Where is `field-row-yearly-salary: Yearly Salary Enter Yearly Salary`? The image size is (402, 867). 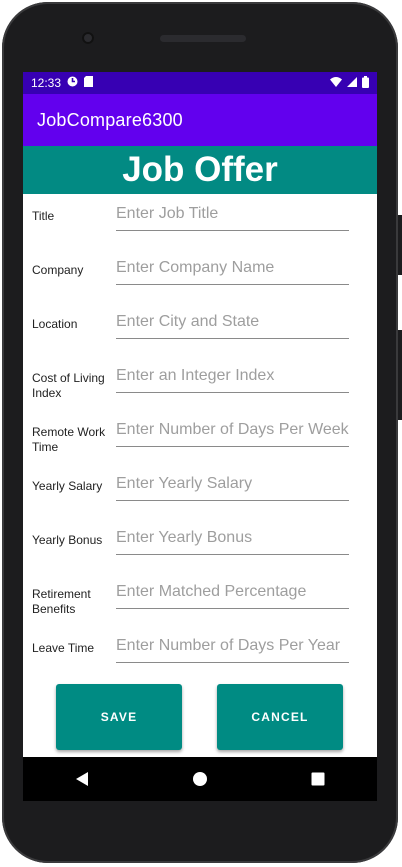
field-row-yearly-salary: Yearly Salary Enter Yearly Salary is located at coordinates (200, 491).